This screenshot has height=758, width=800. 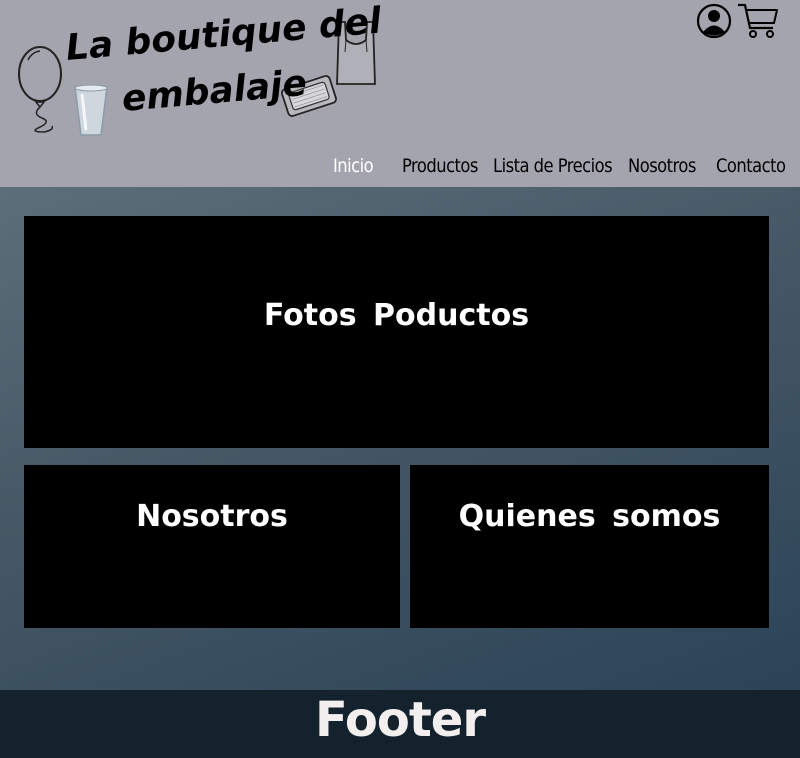 What do you see at coordinates (212, 516) in the screenshot?
I see `nosotros-title: Nosotros` at bounding box center [212, 516].